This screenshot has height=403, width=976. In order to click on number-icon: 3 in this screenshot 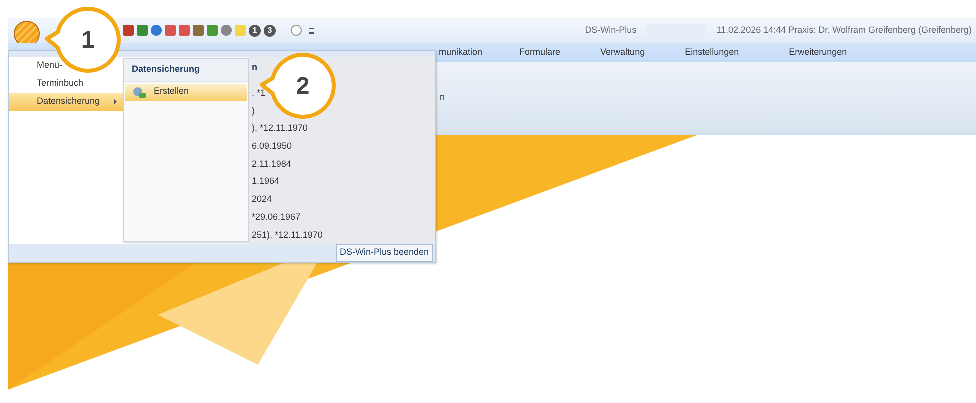, I will do `click(270, 30)`.